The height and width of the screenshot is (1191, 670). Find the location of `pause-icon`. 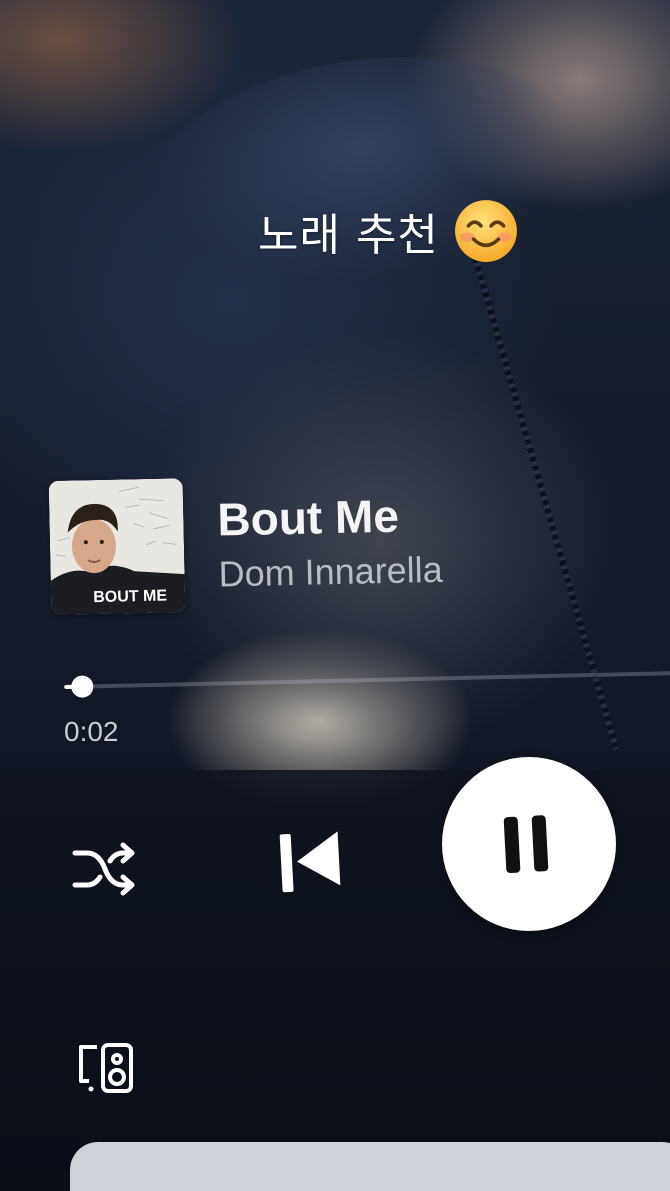

pause-icon is located at coordinates (526, 844).